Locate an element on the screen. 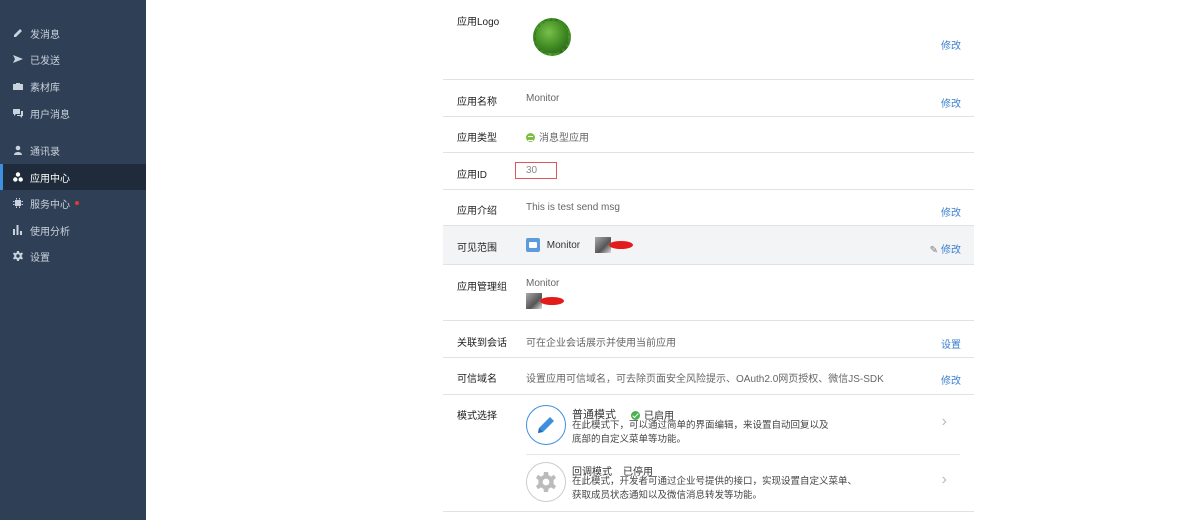  field-label: 应用管理组 is located at coordinates (482, 287).